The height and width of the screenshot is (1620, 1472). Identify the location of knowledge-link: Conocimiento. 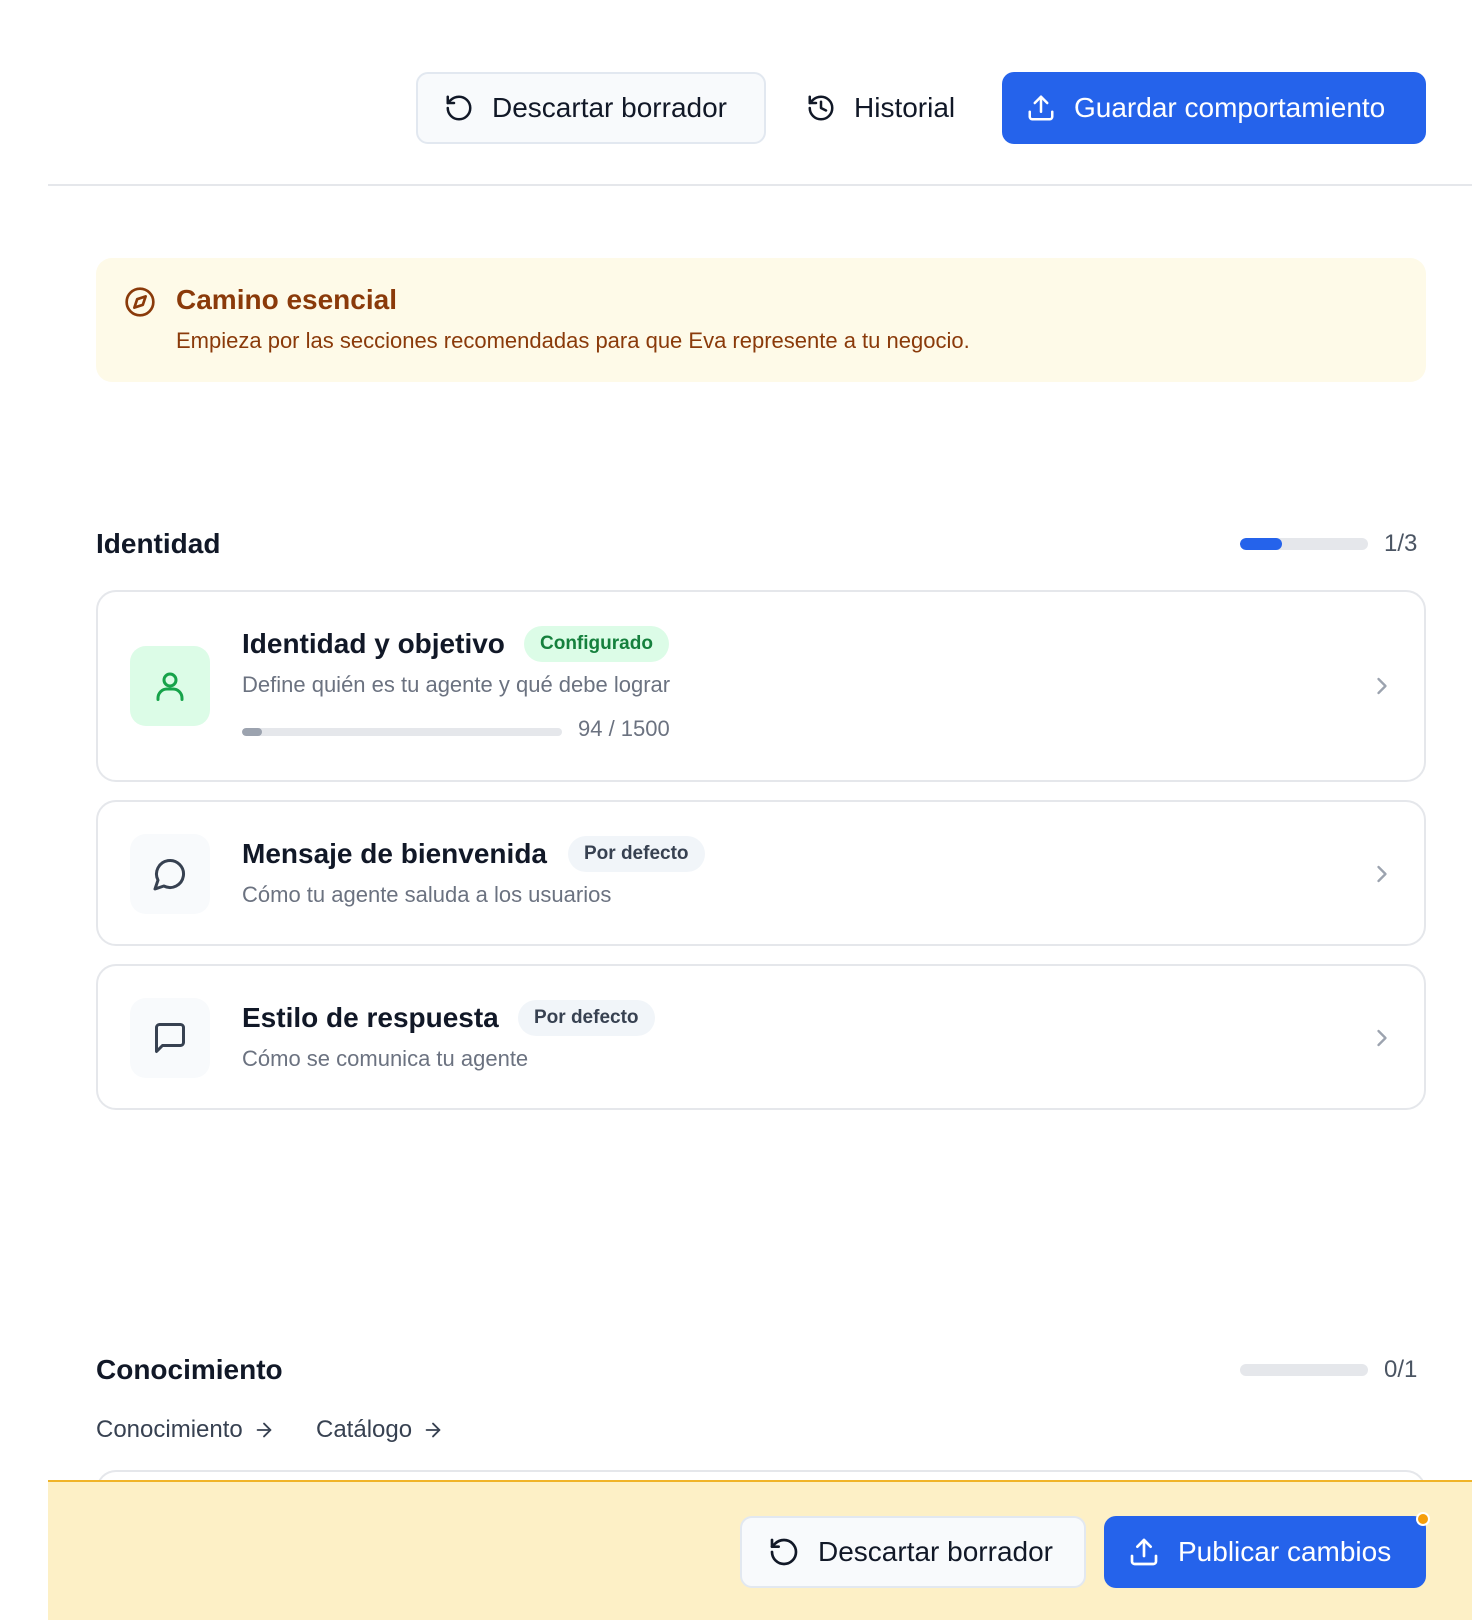
(185, 1430).